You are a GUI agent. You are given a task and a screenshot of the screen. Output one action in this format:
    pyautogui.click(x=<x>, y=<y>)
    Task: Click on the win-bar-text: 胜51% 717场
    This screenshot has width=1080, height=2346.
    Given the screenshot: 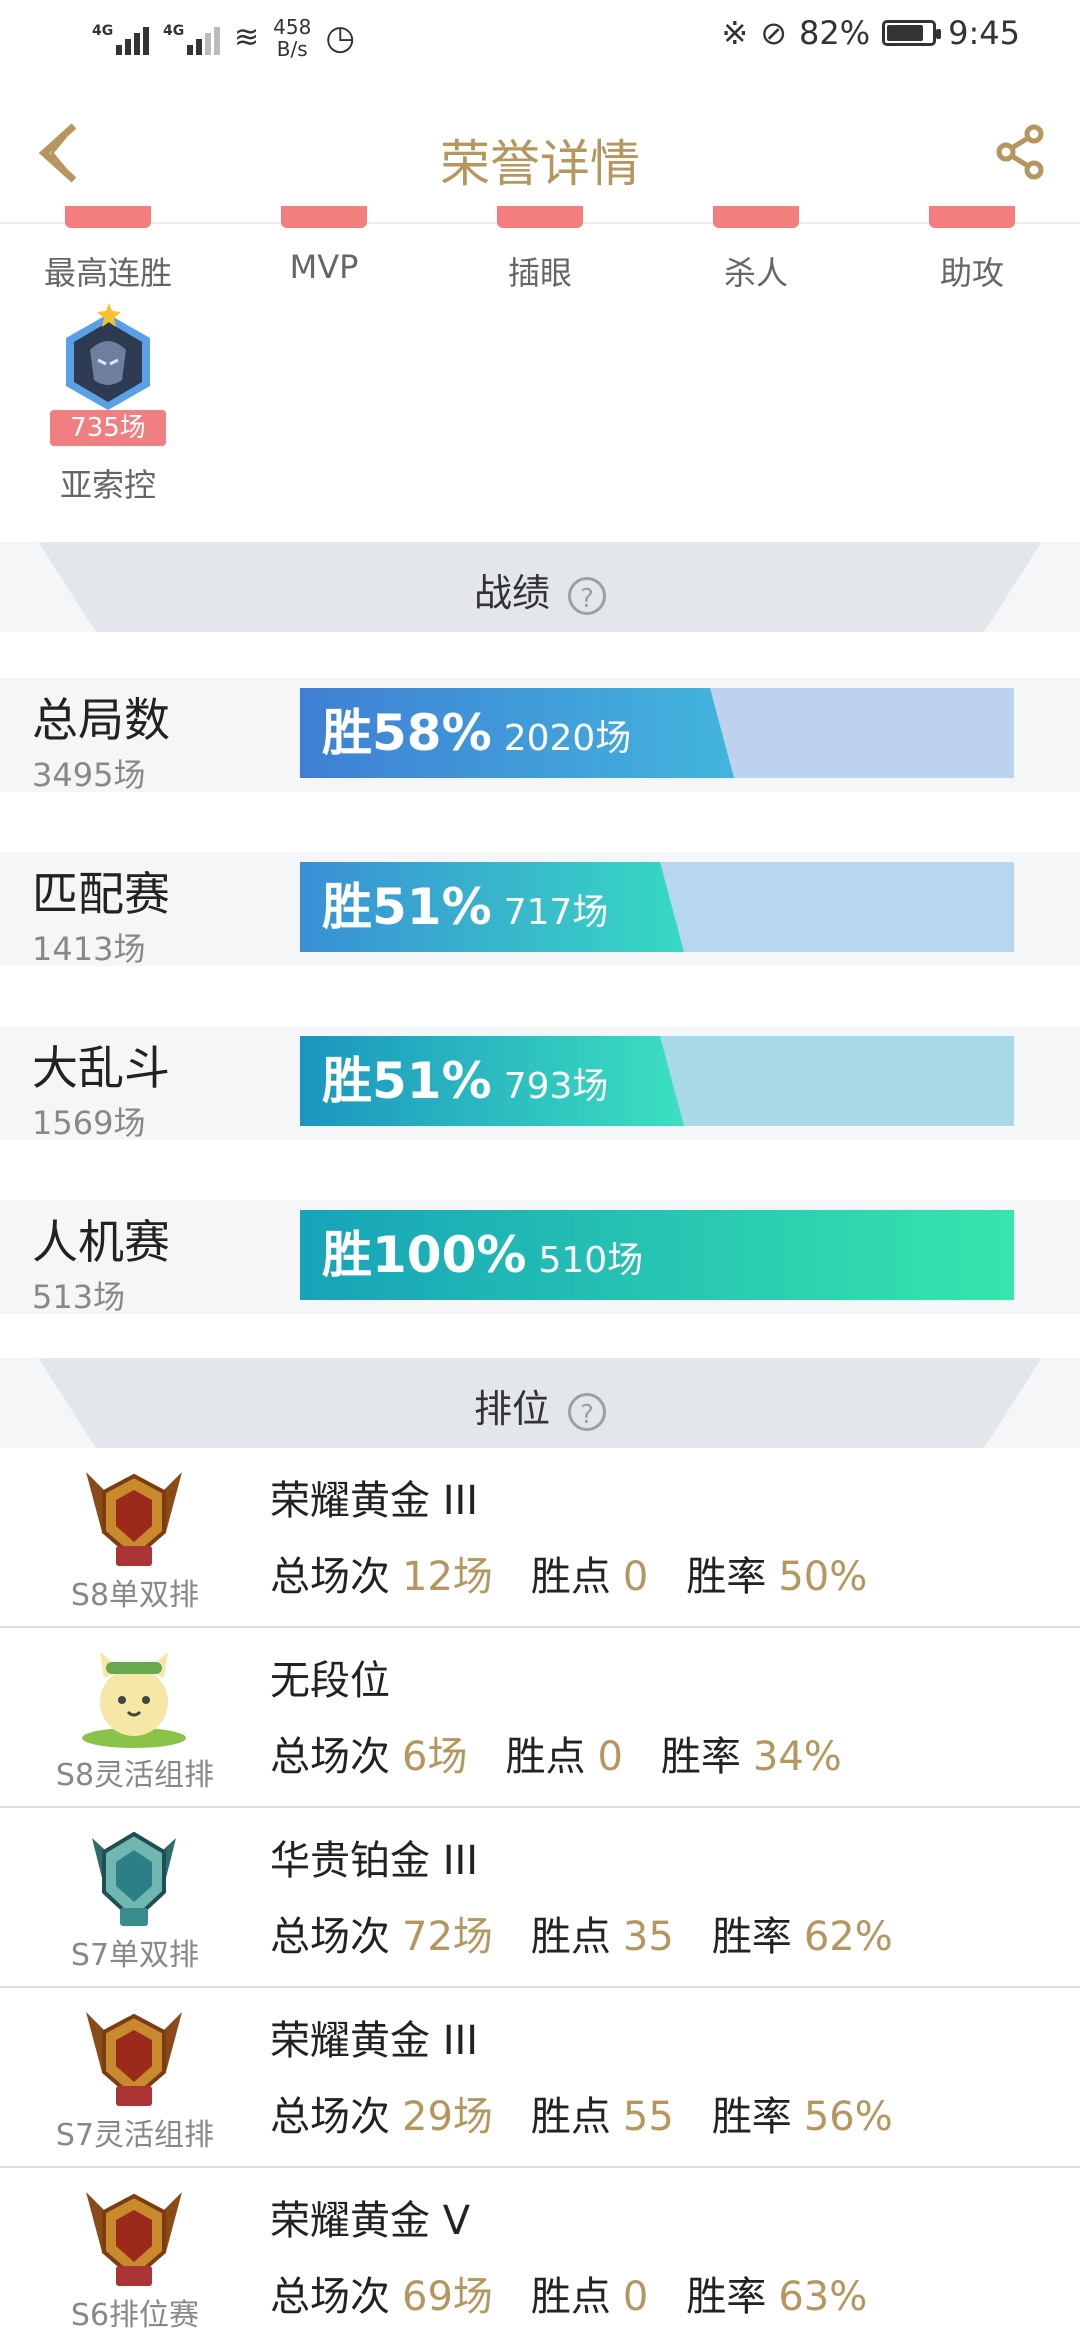 What is the action you would take?
    pyautogui.click(x=465, y=907)
    